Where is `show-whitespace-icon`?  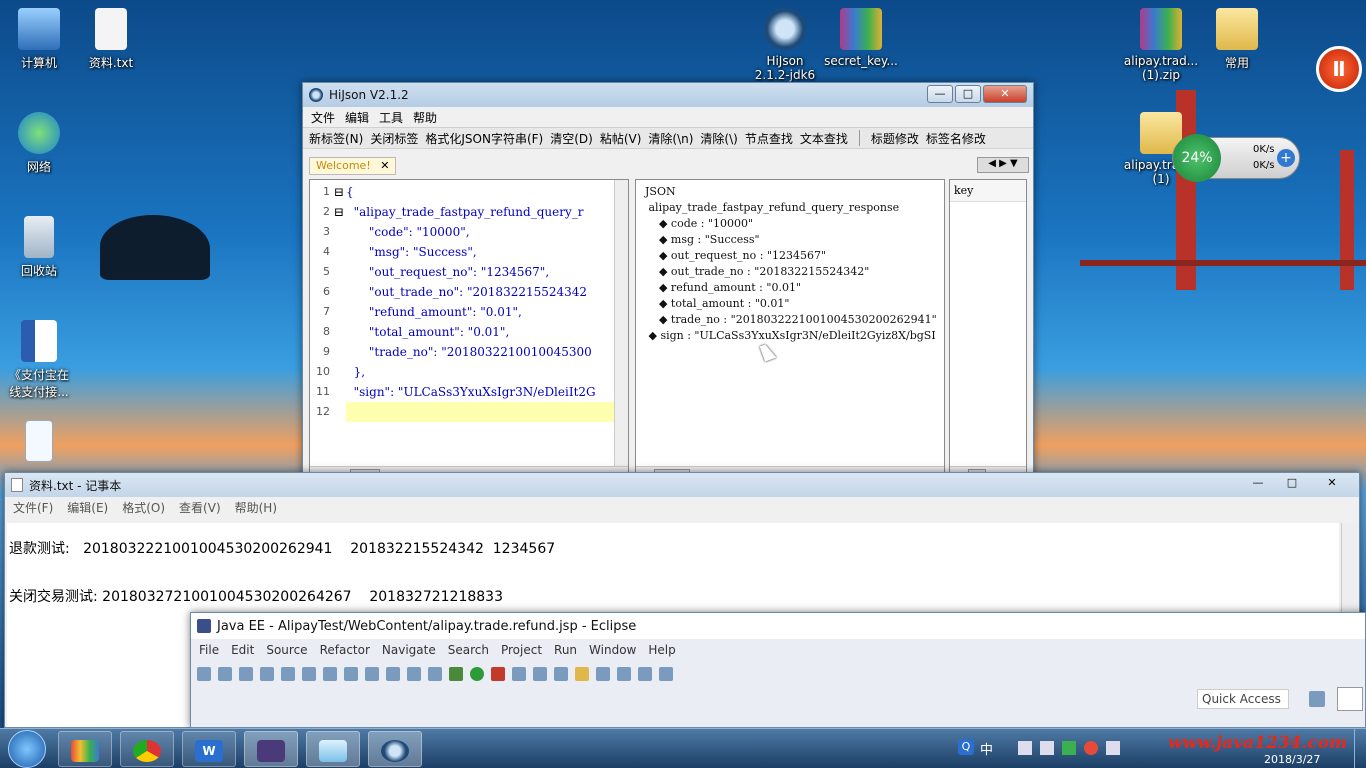 show-whitespace-icon is located at coordinates (435, 674).